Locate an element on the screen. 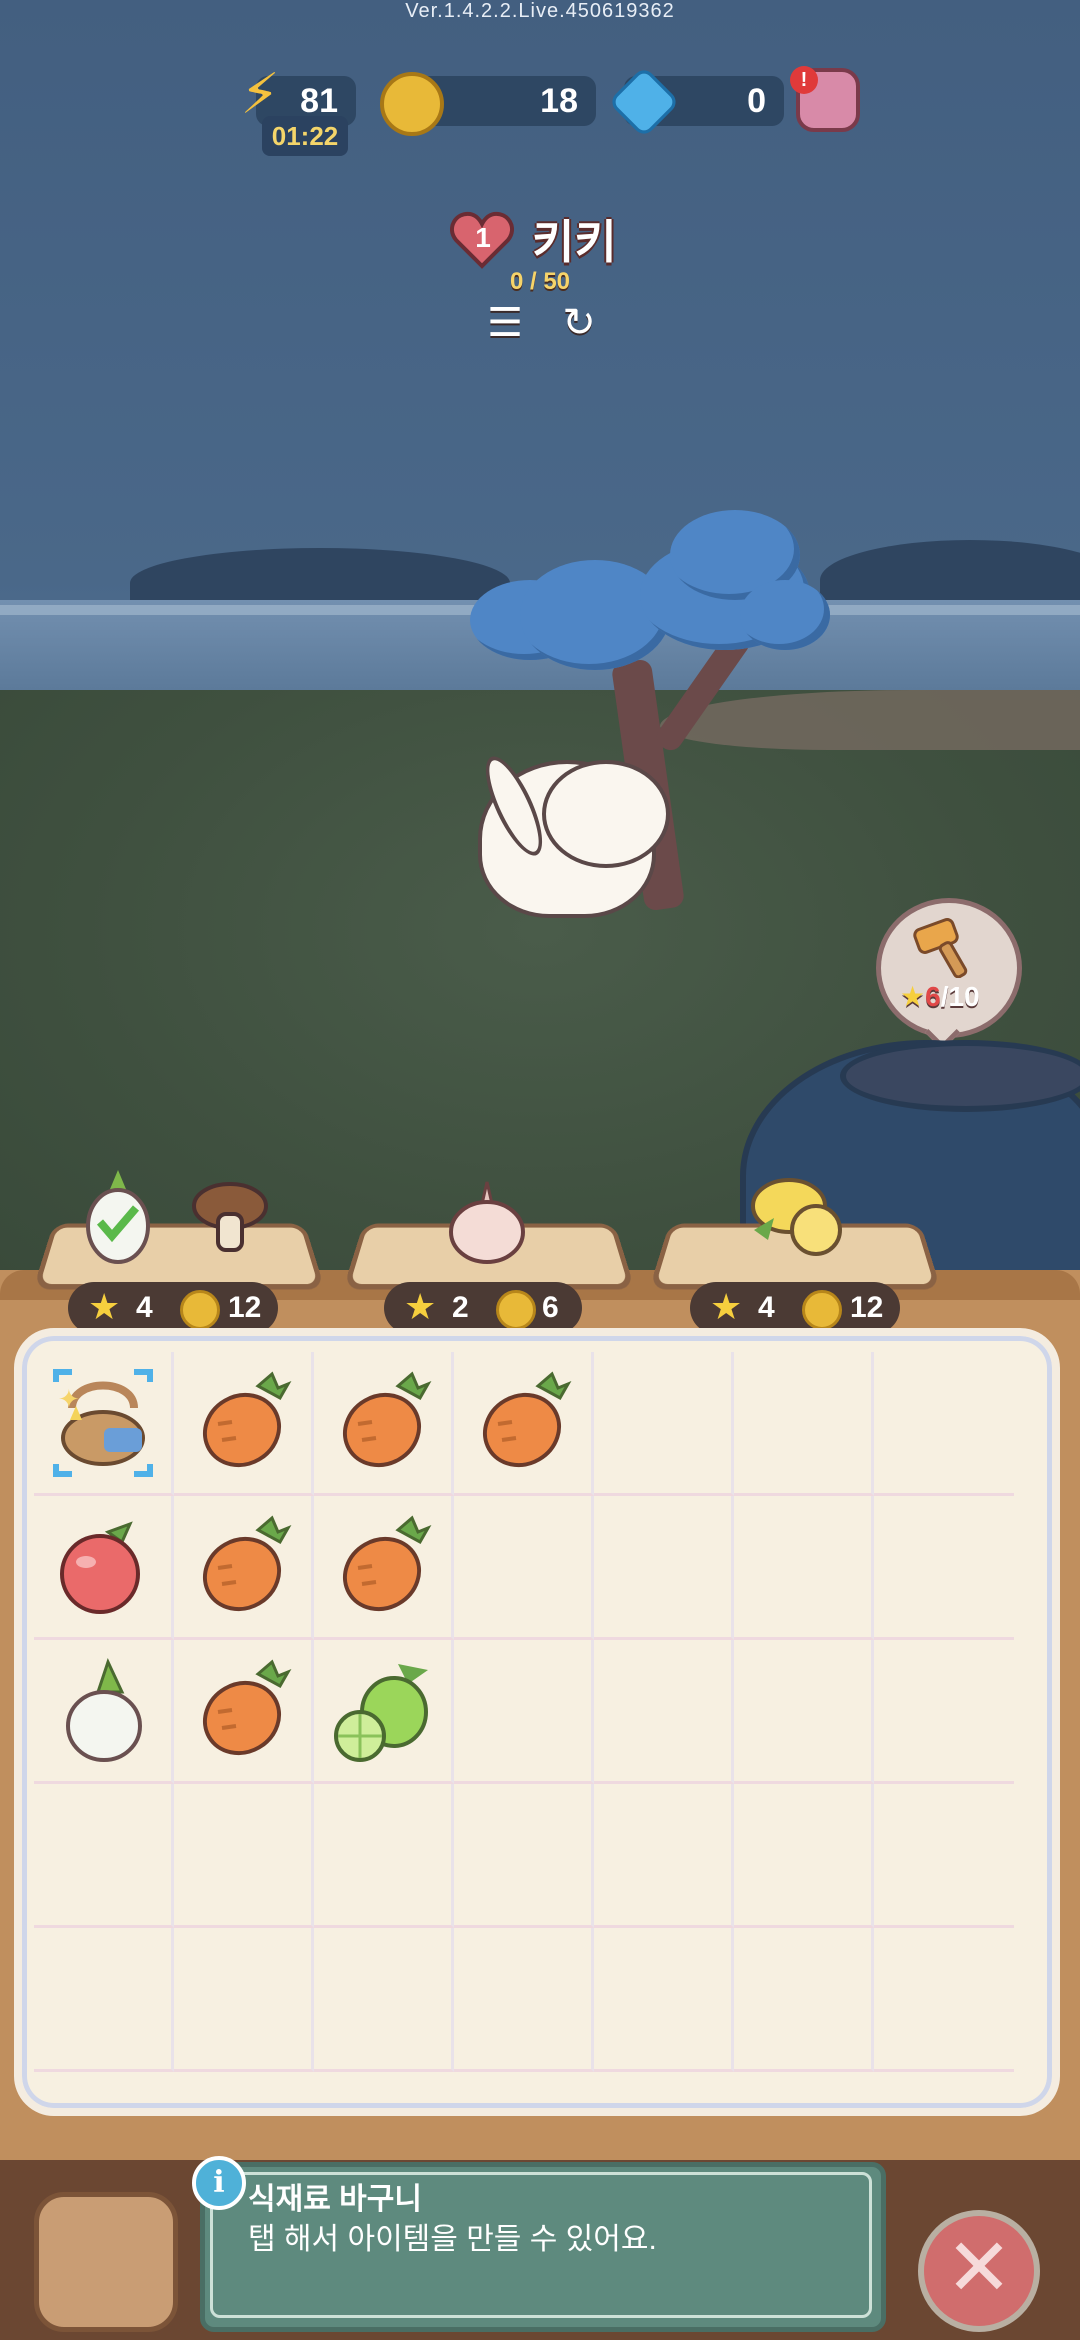 This screenshot has width=1080, height=2340. tool-current: 6 is located at coordinates (933, 996).